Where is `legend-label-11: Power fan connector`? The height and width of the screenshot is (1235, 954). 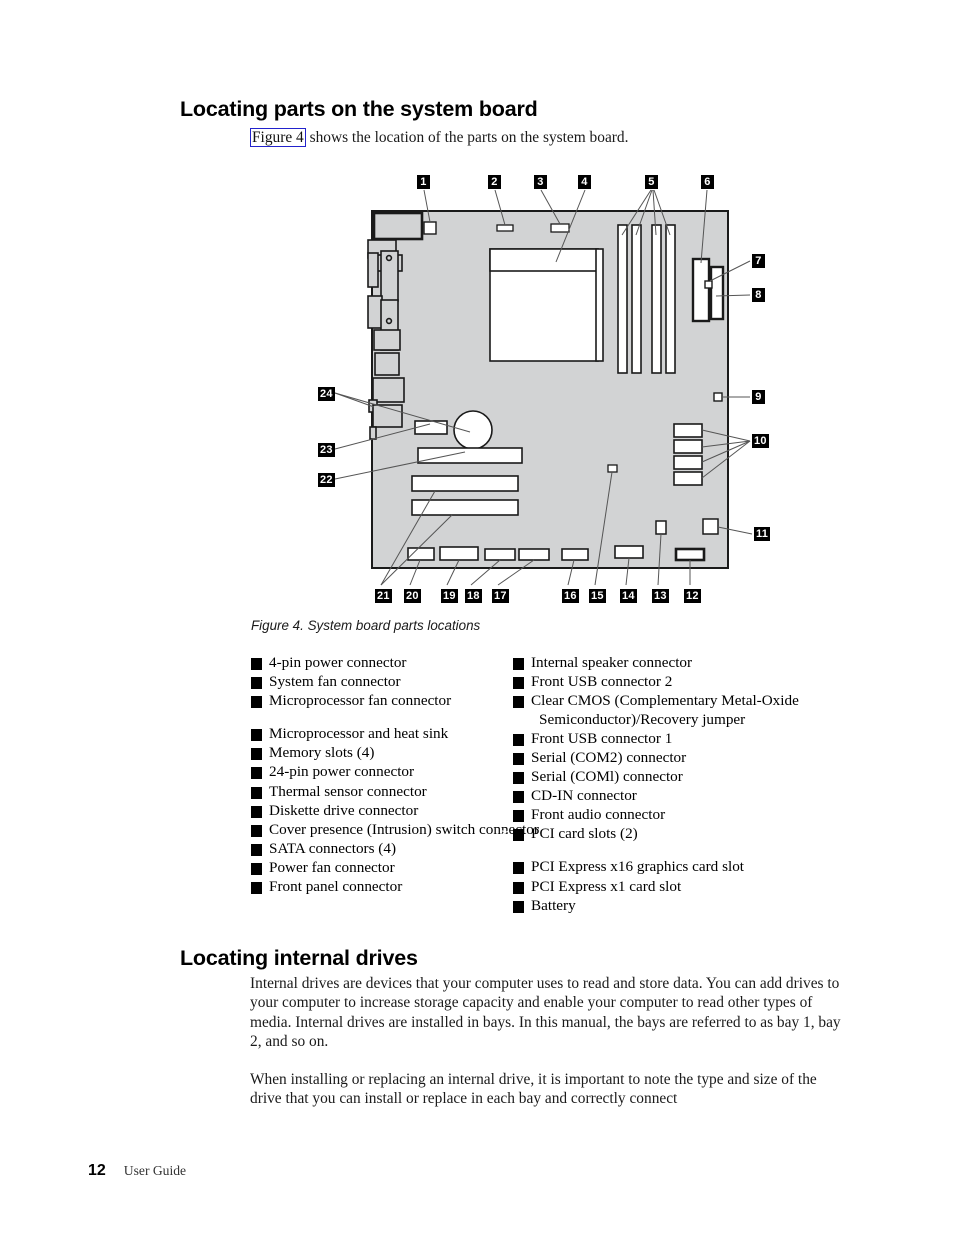 legend-label-11: Power fan connector is located at coordinates (332, 867).